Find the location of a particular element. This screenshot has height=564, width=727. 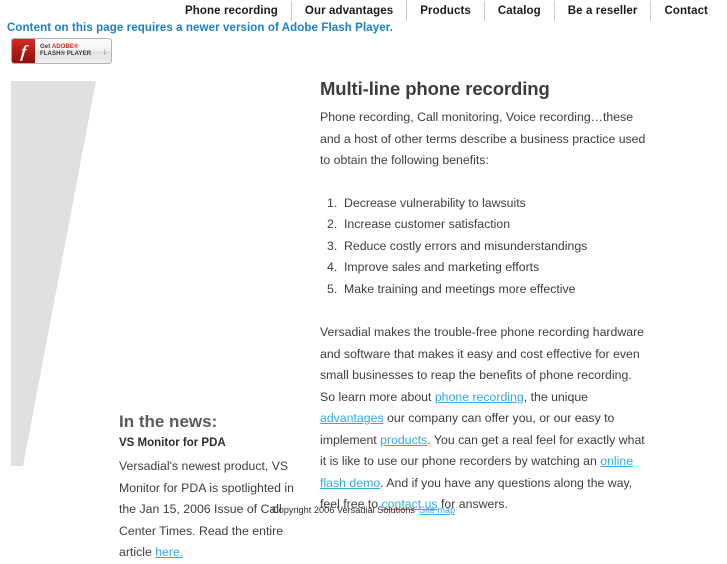

link-news-here: here. is located at coordinates (169, 552).